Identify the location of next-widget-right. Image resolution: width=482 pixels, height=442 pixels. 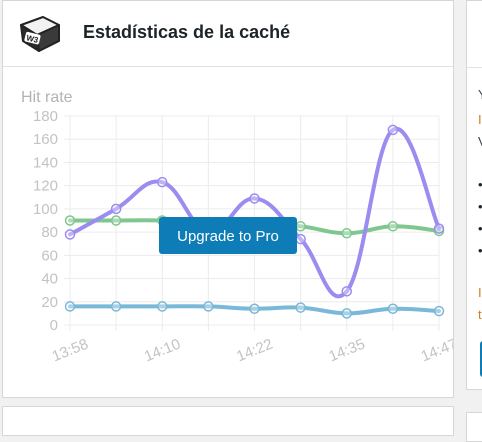
(474, 427).